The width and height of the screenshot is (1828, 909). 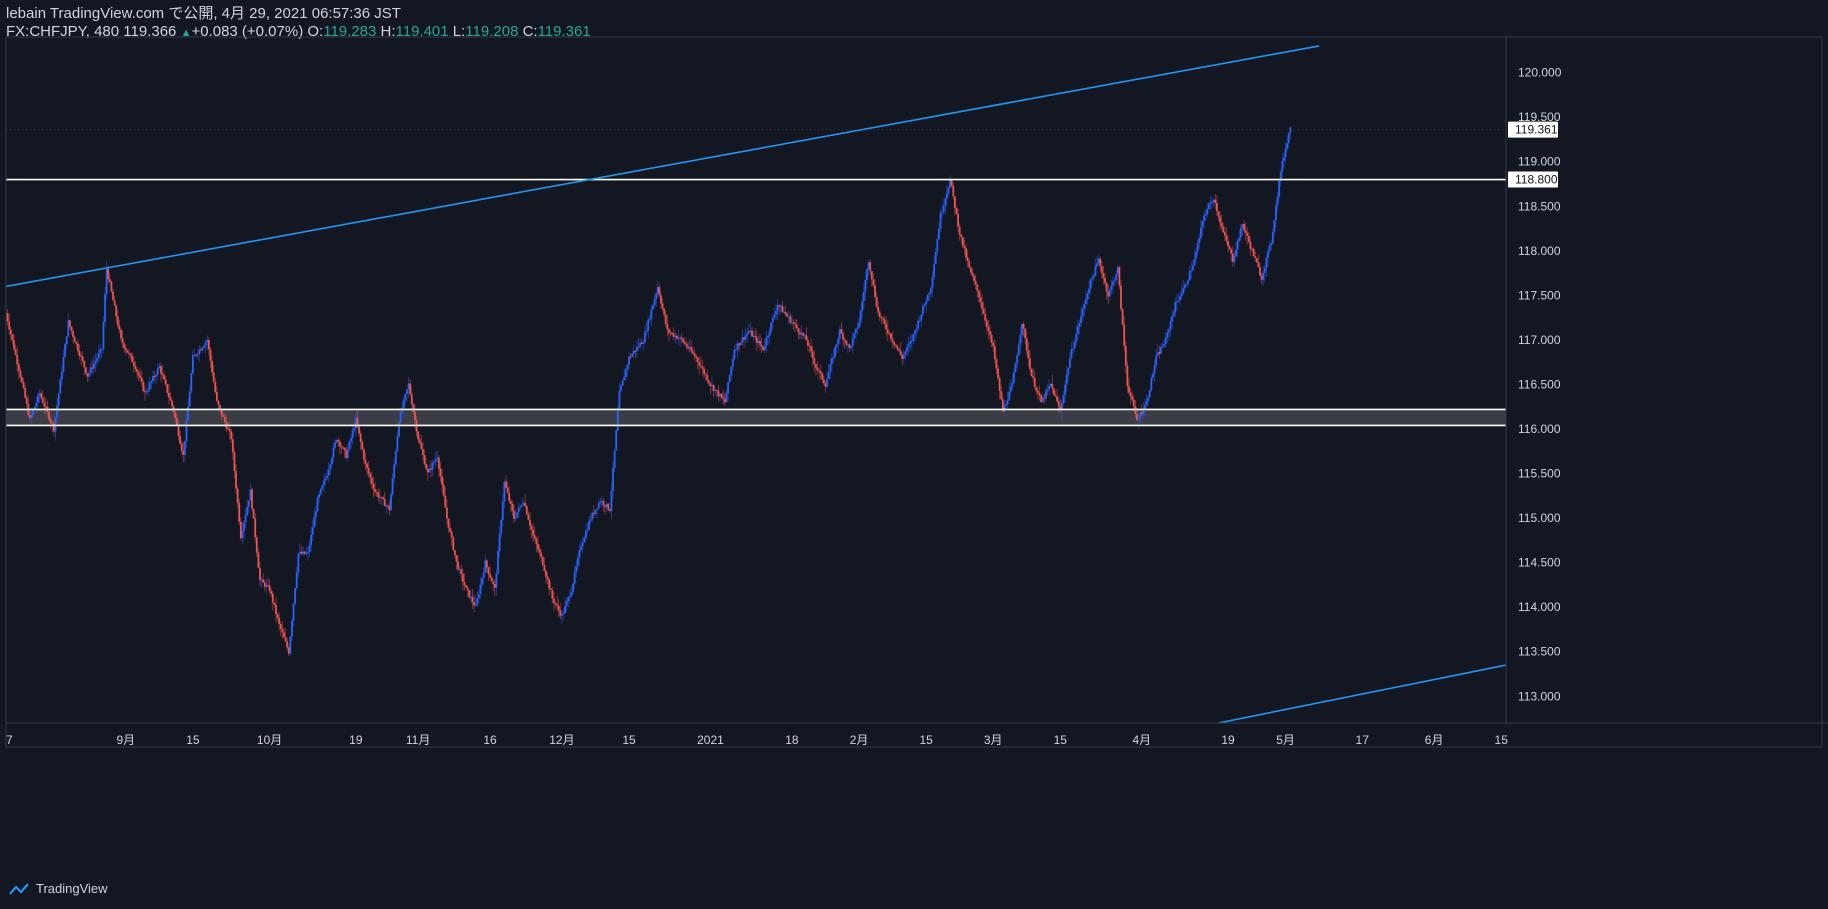 I want to click on x-tick-label: 5月, so click(x=1285, y=740).